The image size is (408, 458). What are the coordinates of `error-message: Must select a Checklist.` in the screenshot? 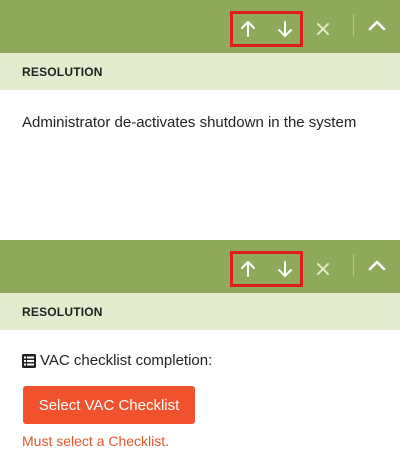 It's located at (96, 441).